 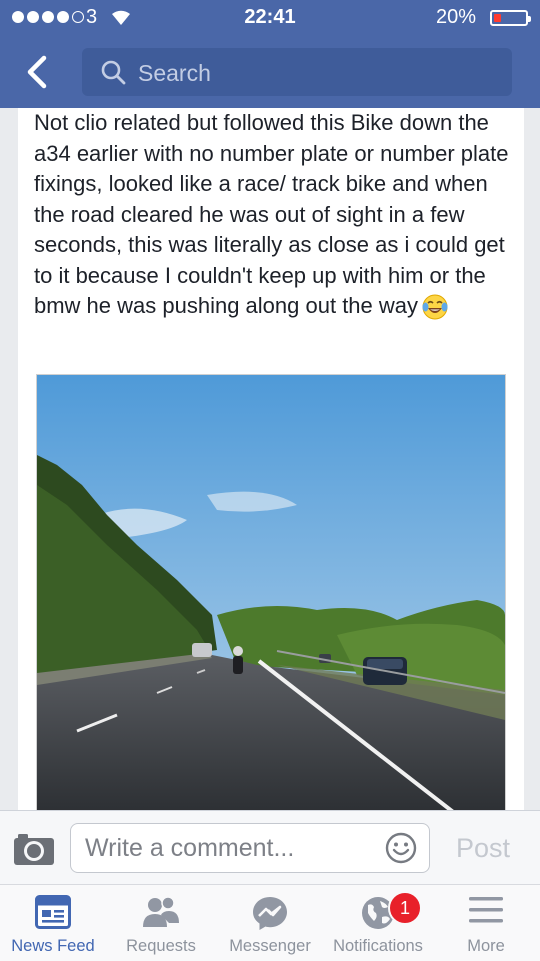 What do you see at coordinates (38, 72) in the screenshot?
I see `back-button` at bounding box center [38, 72].